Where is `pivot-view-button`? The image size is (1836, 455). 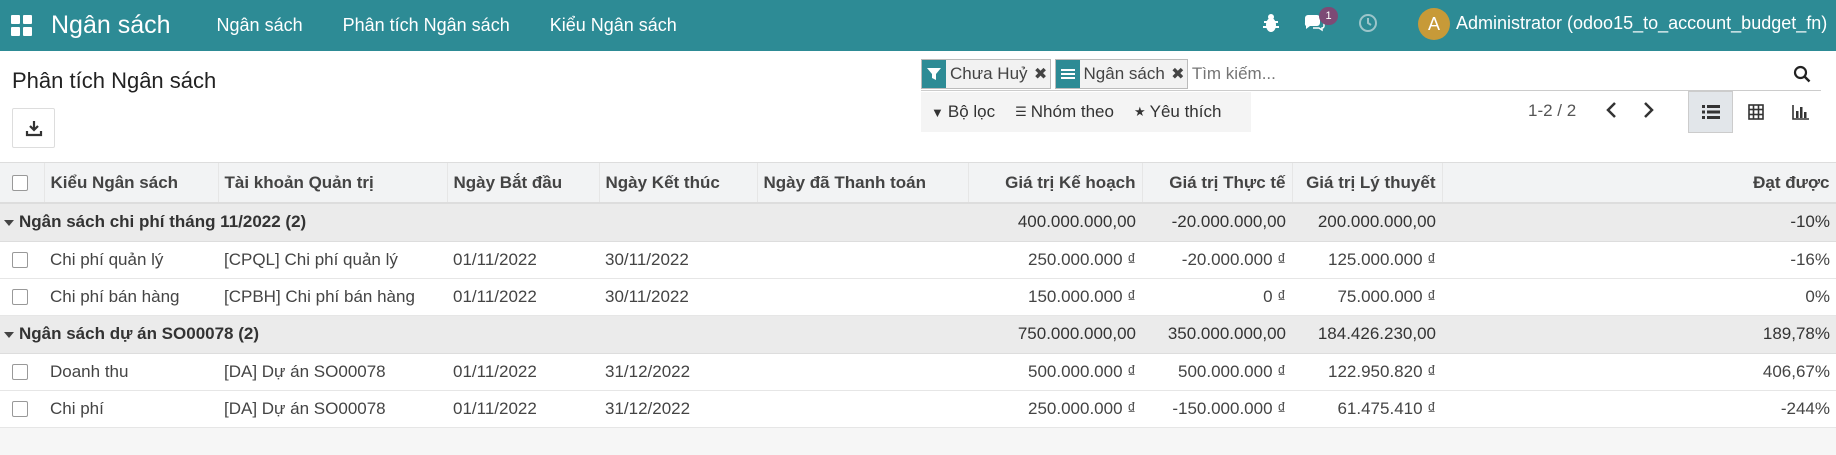 pivot-view-button is located at coordinates (1755, 112).